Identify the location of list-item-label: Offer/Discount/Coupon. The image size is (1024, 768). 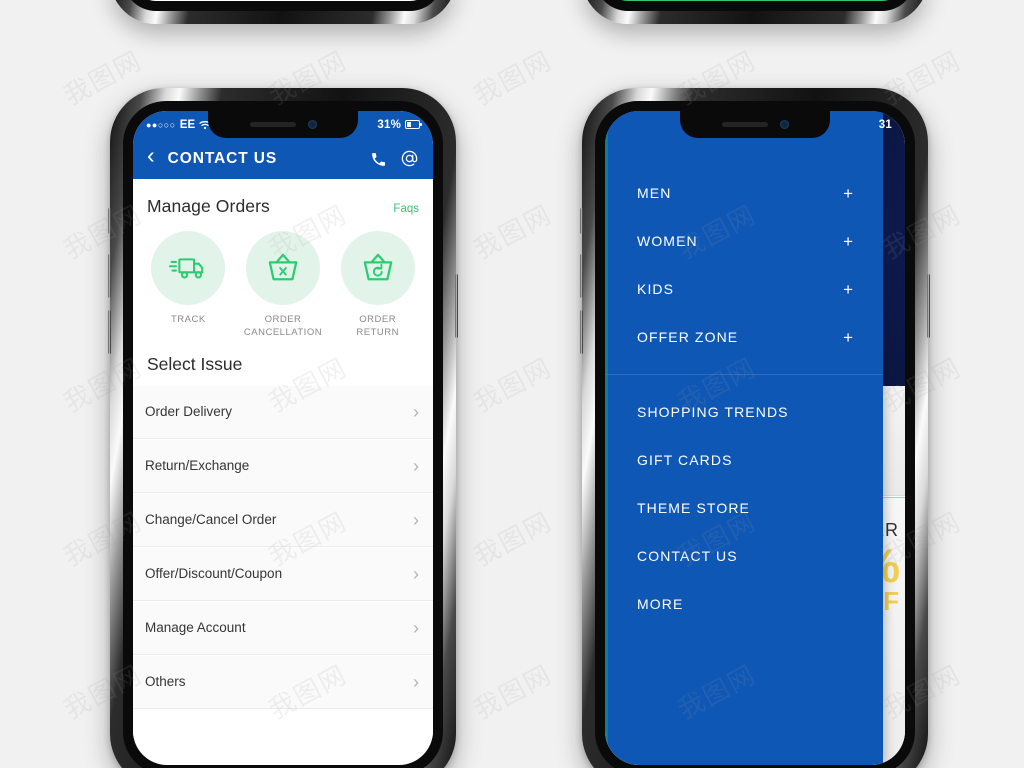
(214, 574).